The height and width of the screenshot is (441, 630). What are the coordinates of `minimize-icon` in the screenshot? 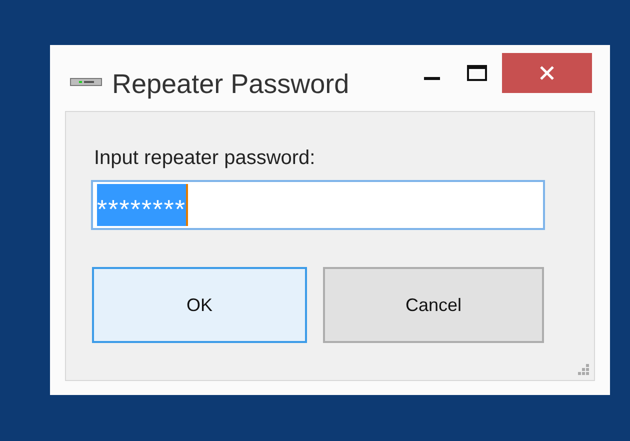 It's located at (432, 78).